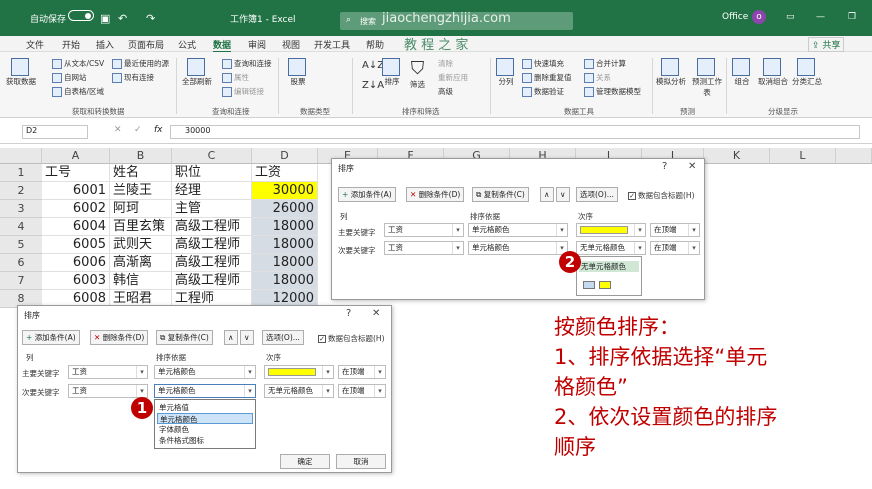  What do you see at coordinates (76, 281) in the screenshot?
I see `cell-a: 6003` at bounding box center [76, 281].